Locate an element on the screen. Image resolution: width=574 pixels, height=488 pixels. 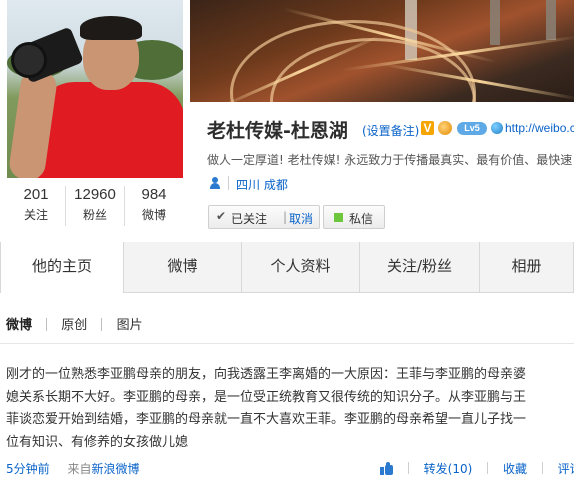
stat-posts-count: 984 is located at coordinates (154, 194).